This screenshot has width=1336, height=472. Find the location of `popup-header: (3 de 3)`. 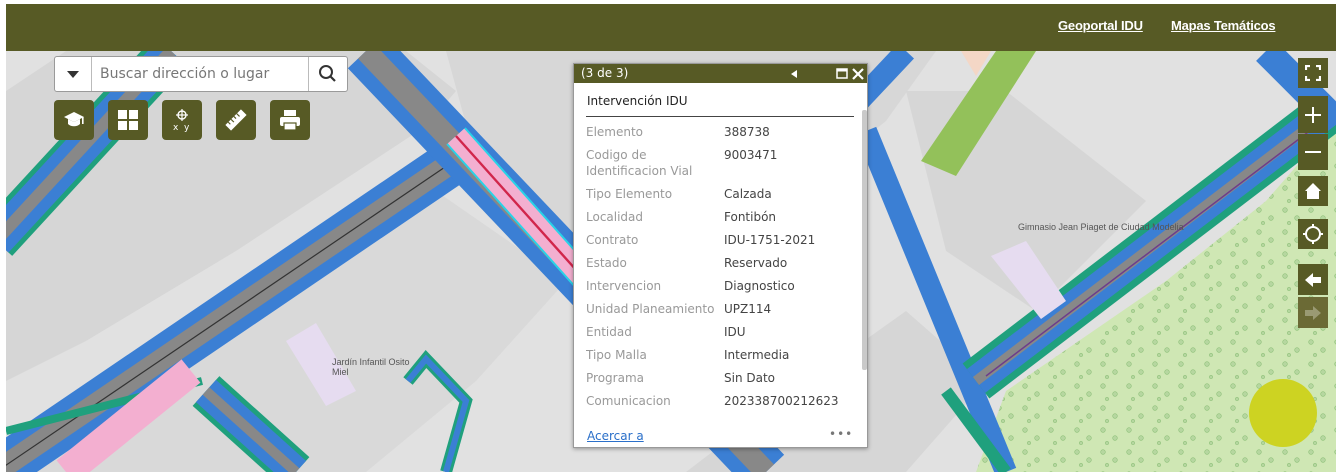

popup-header: (3 de 3) is located at coordinates (720, 73).